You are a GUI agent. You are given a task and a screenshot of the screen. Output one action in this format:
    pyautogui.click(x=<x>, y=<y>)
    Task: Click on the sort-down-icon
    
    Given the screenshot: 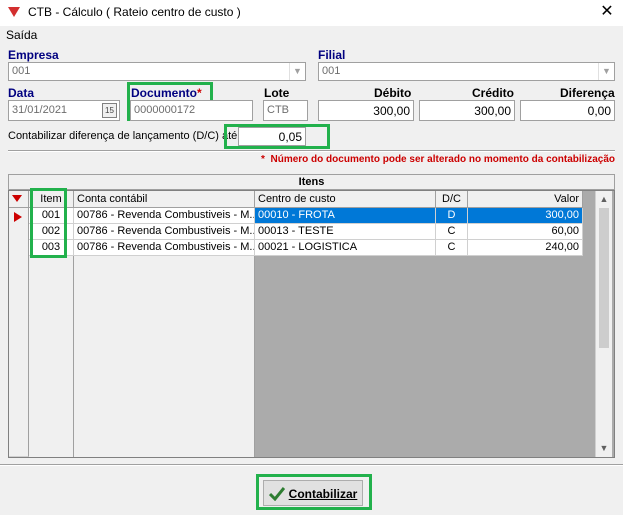 What is the action you would take?
    pyautogui.click(x=17, y=198)
    